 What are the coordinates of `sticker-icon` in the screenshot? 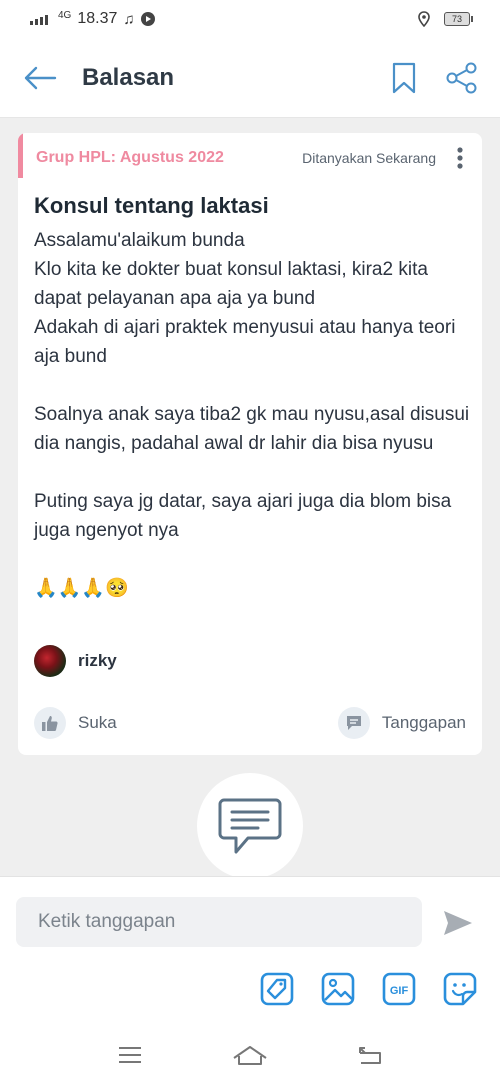 It's located at (460, 989).